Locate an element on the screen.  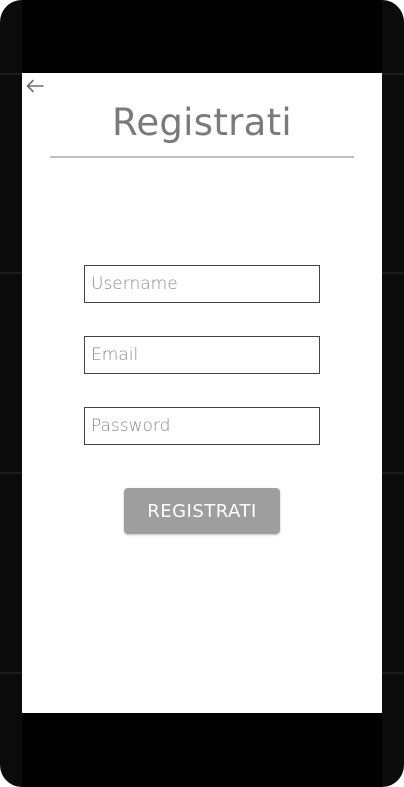
password-input is located at coordinates (202, 426).